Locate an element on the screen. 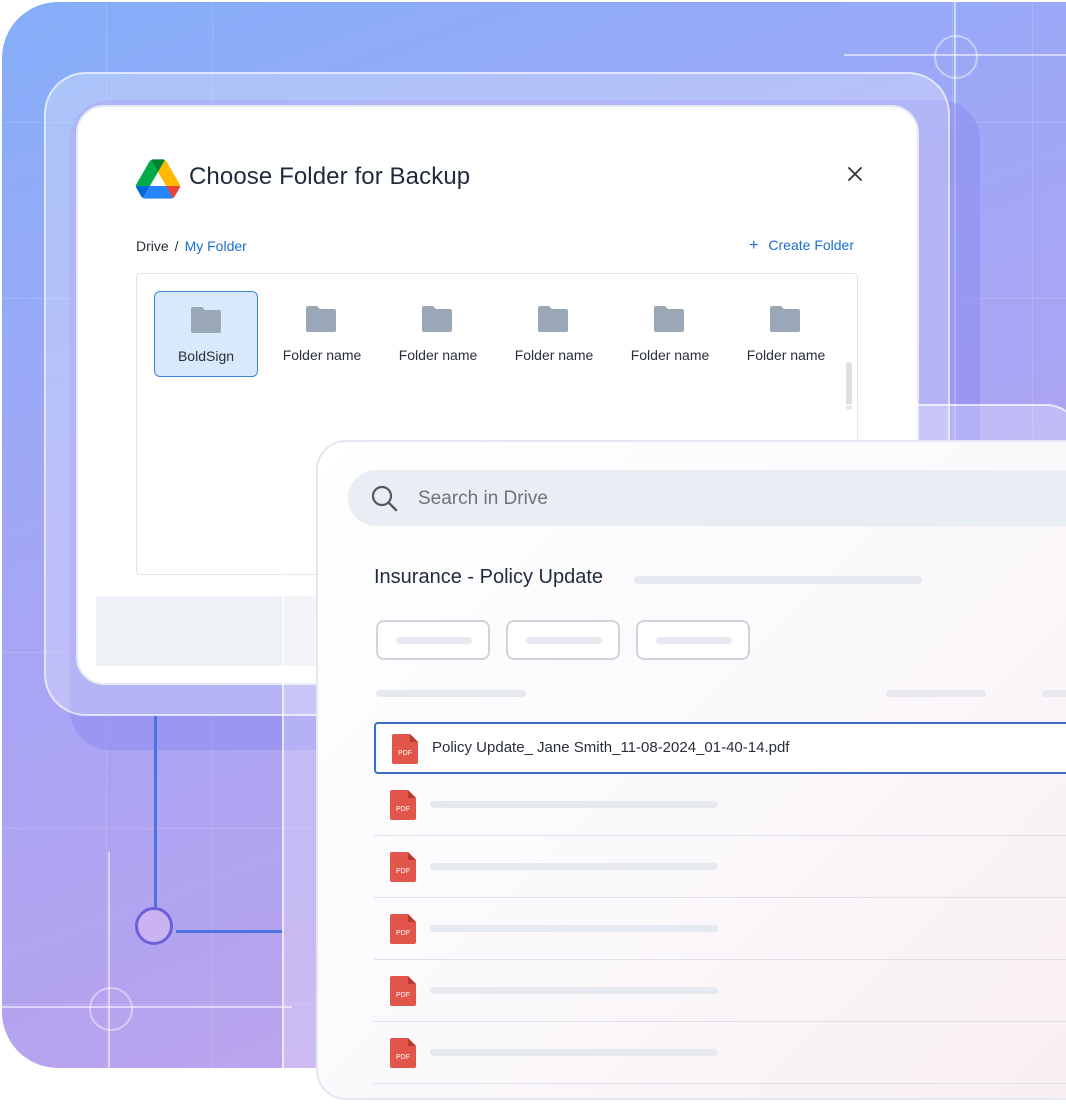 The image size is (1066, 1104). search-input is located at coordinates (718, 499).